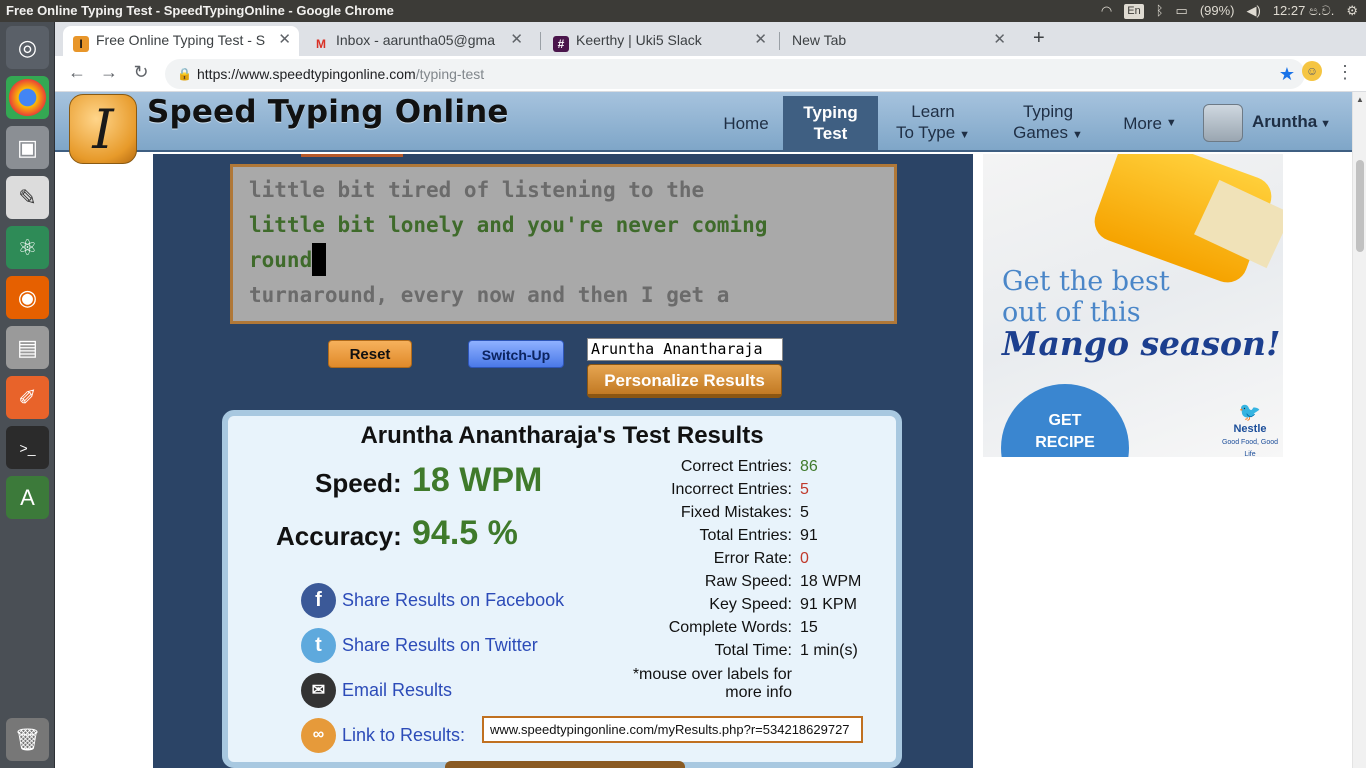 This screenshot has height=768, width=1366. I want to click on accuracy-label: Accuracy:, so click(339, 536).